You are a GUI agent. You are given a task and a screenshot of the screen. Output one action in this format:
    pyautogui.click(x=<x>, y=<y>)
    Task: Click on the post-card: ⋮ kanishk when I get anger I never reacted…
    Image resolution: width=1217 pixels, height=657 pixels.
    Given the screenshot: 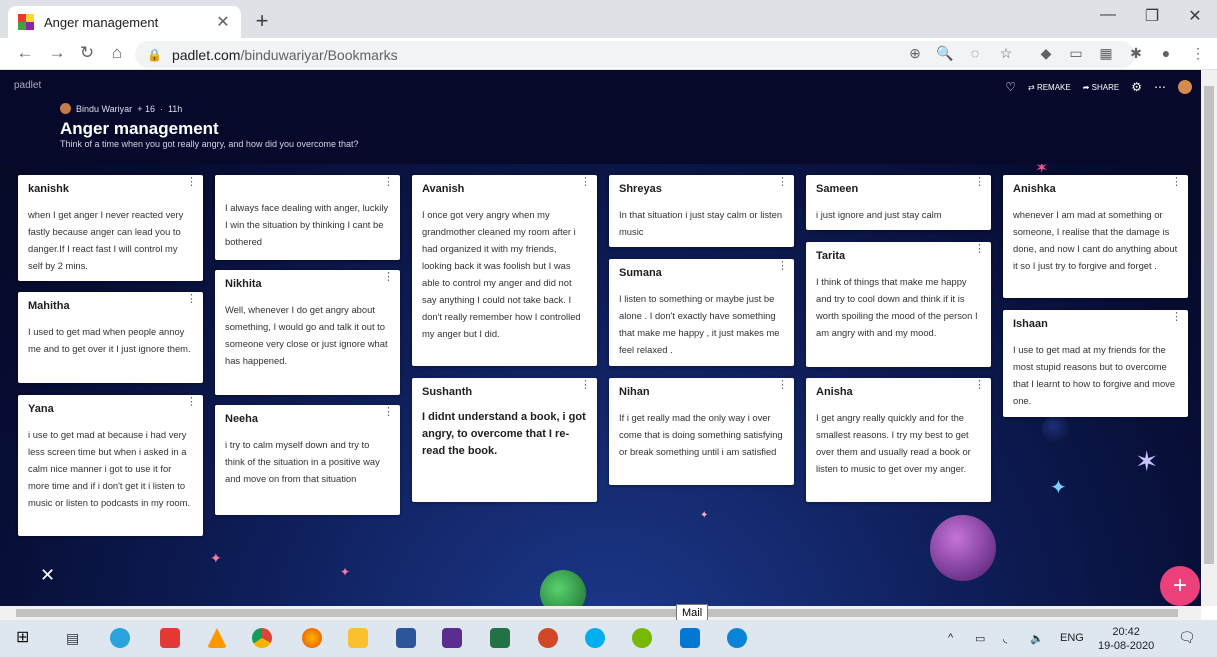 What is the action you would take?
    pyautogui.click(x=110, y=228)
    